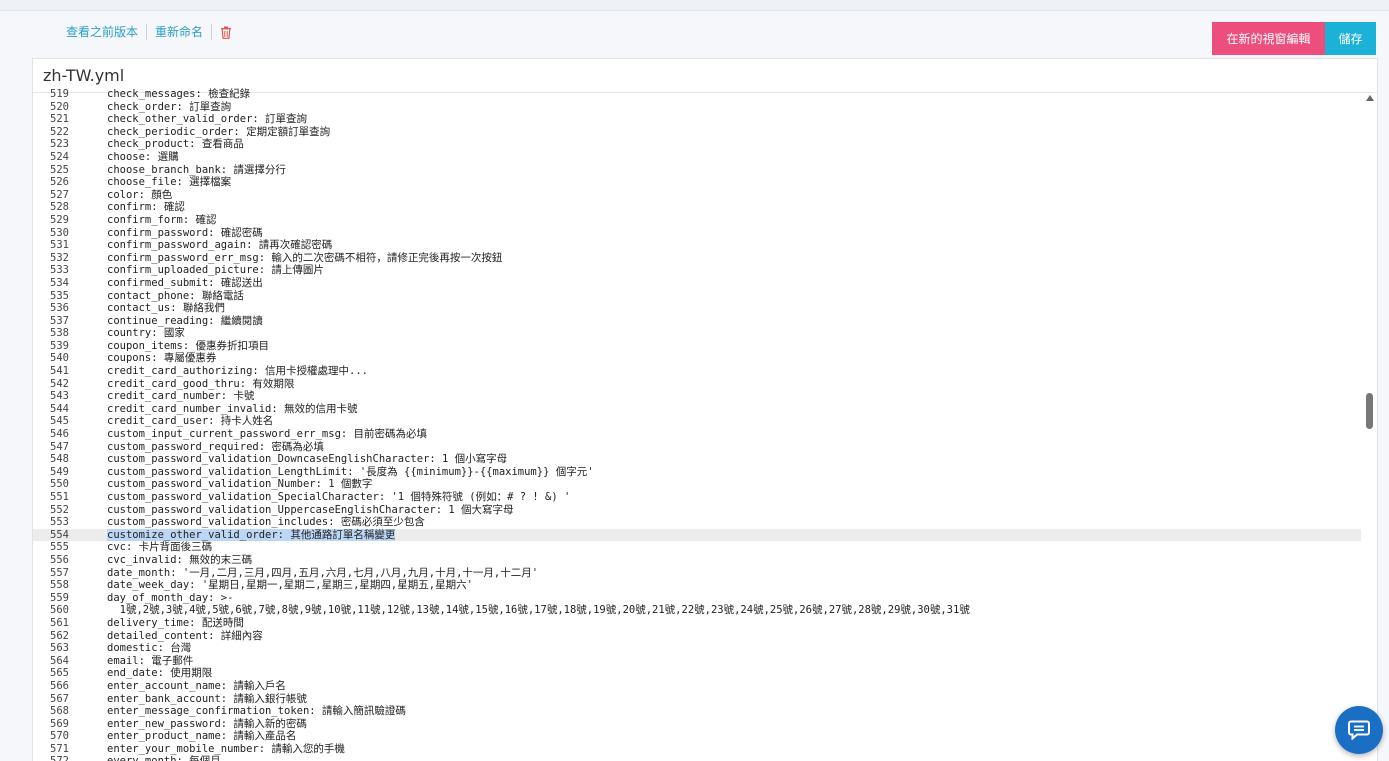 This screenshot has width=1389, height=761. What do you see at coordinates (697, 157) in the screenshot?
I see `code-line: 524 choose: 選購` at bounding box center [697, 157].